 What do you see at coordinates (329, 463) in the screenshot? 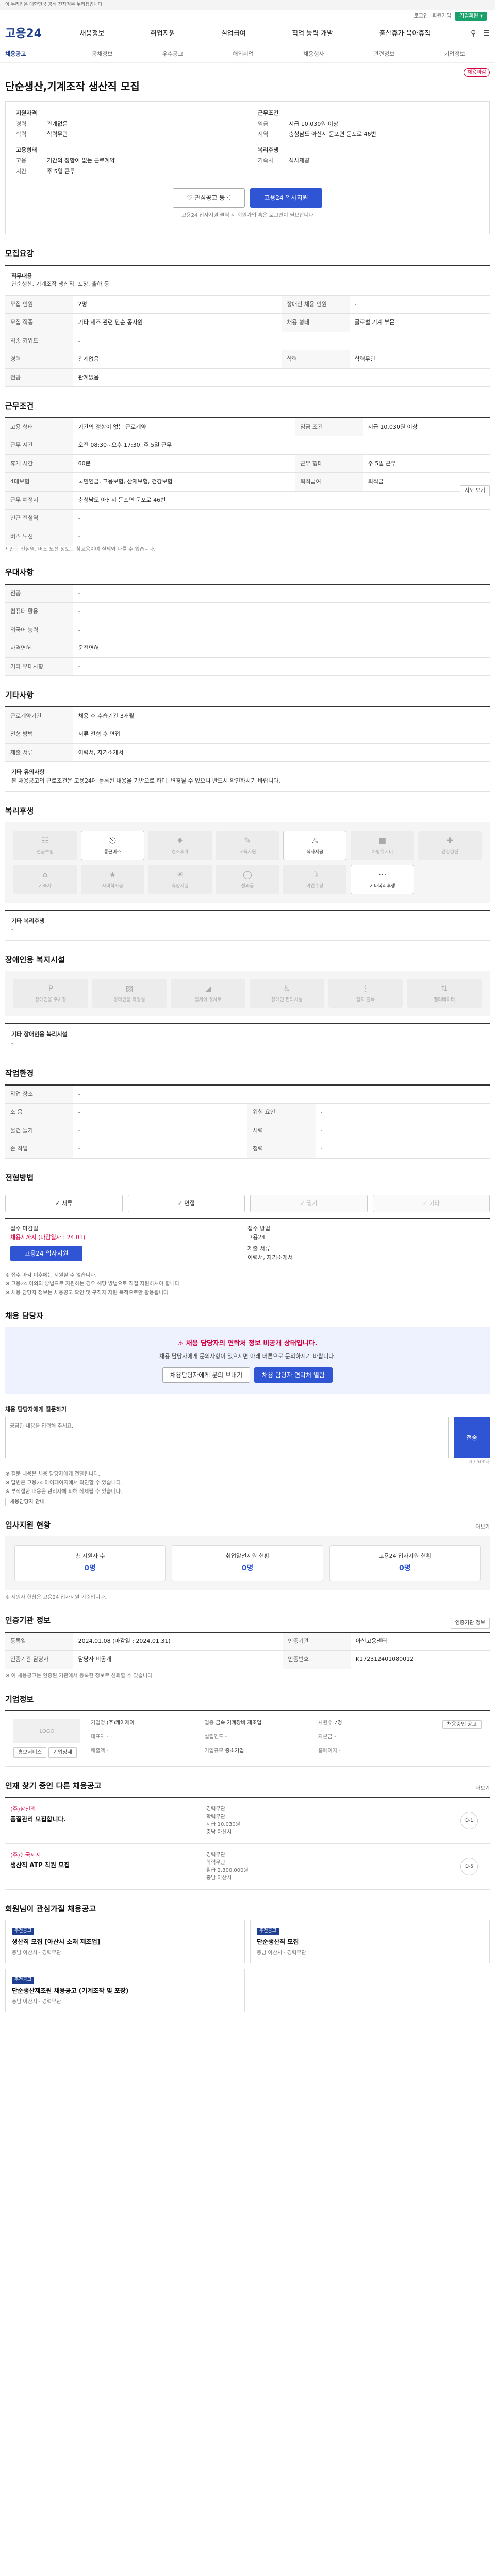
I see `row-label: 근무 형태` at bounding box center [329, 463].